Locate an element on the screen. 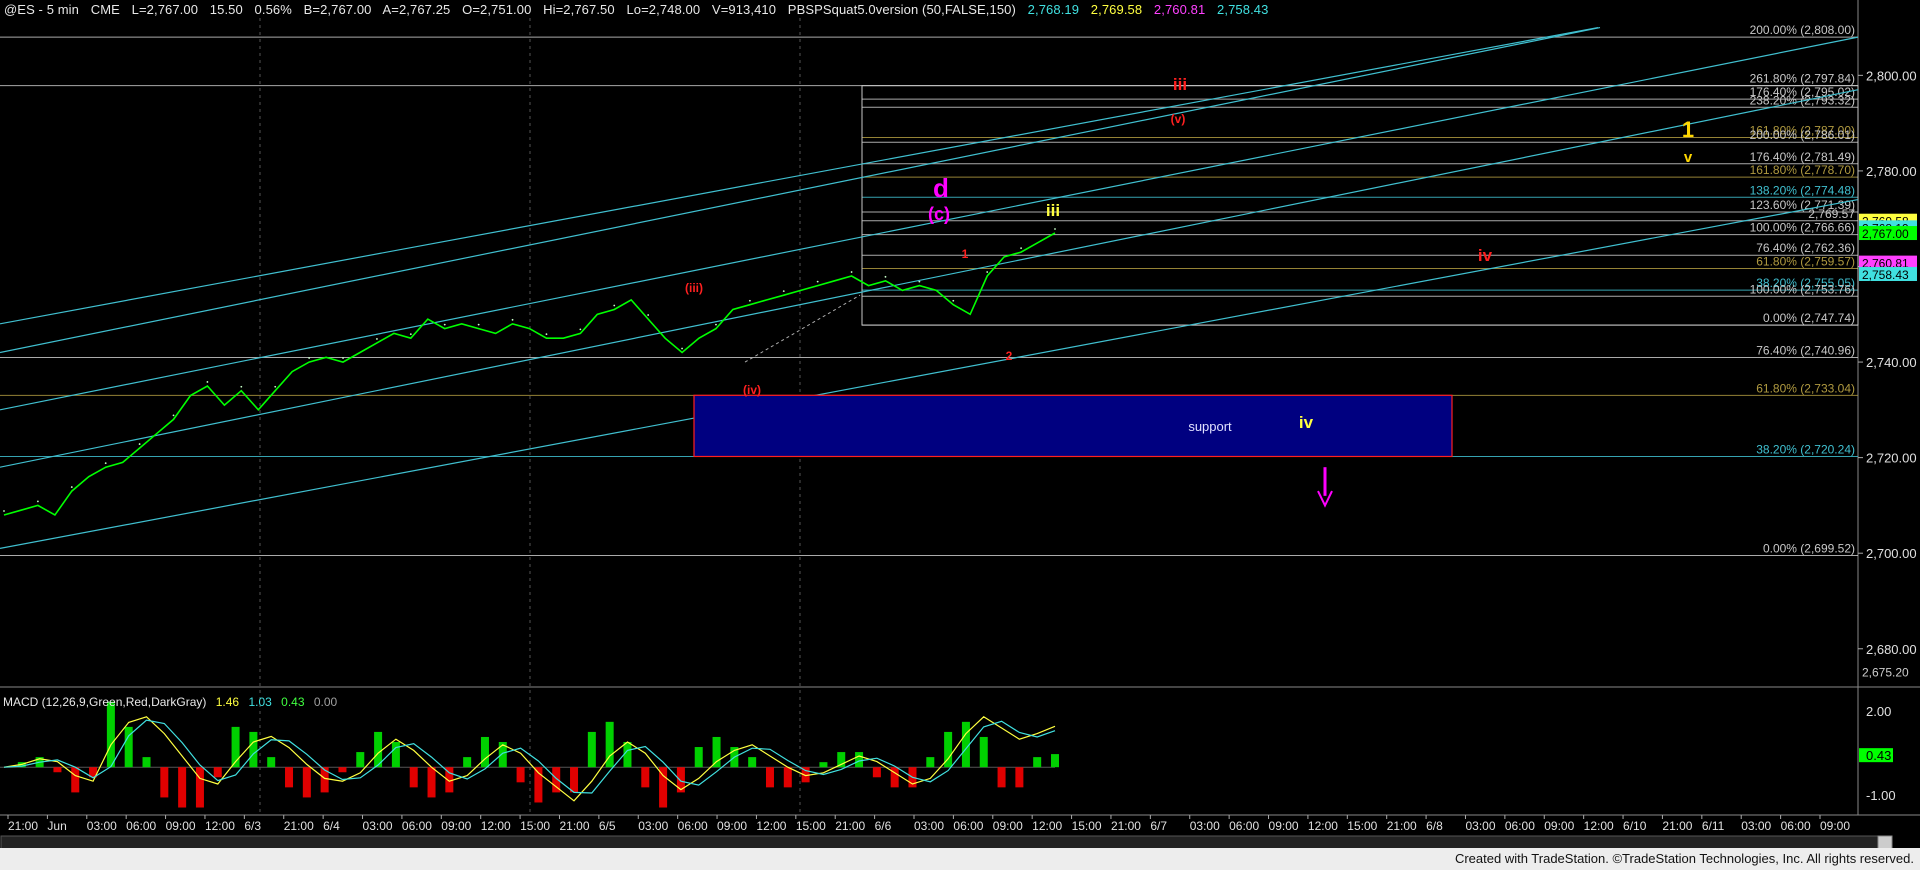 This screenshot has width=1920, height=870. support-zone is located at coordinates (1073, 426).